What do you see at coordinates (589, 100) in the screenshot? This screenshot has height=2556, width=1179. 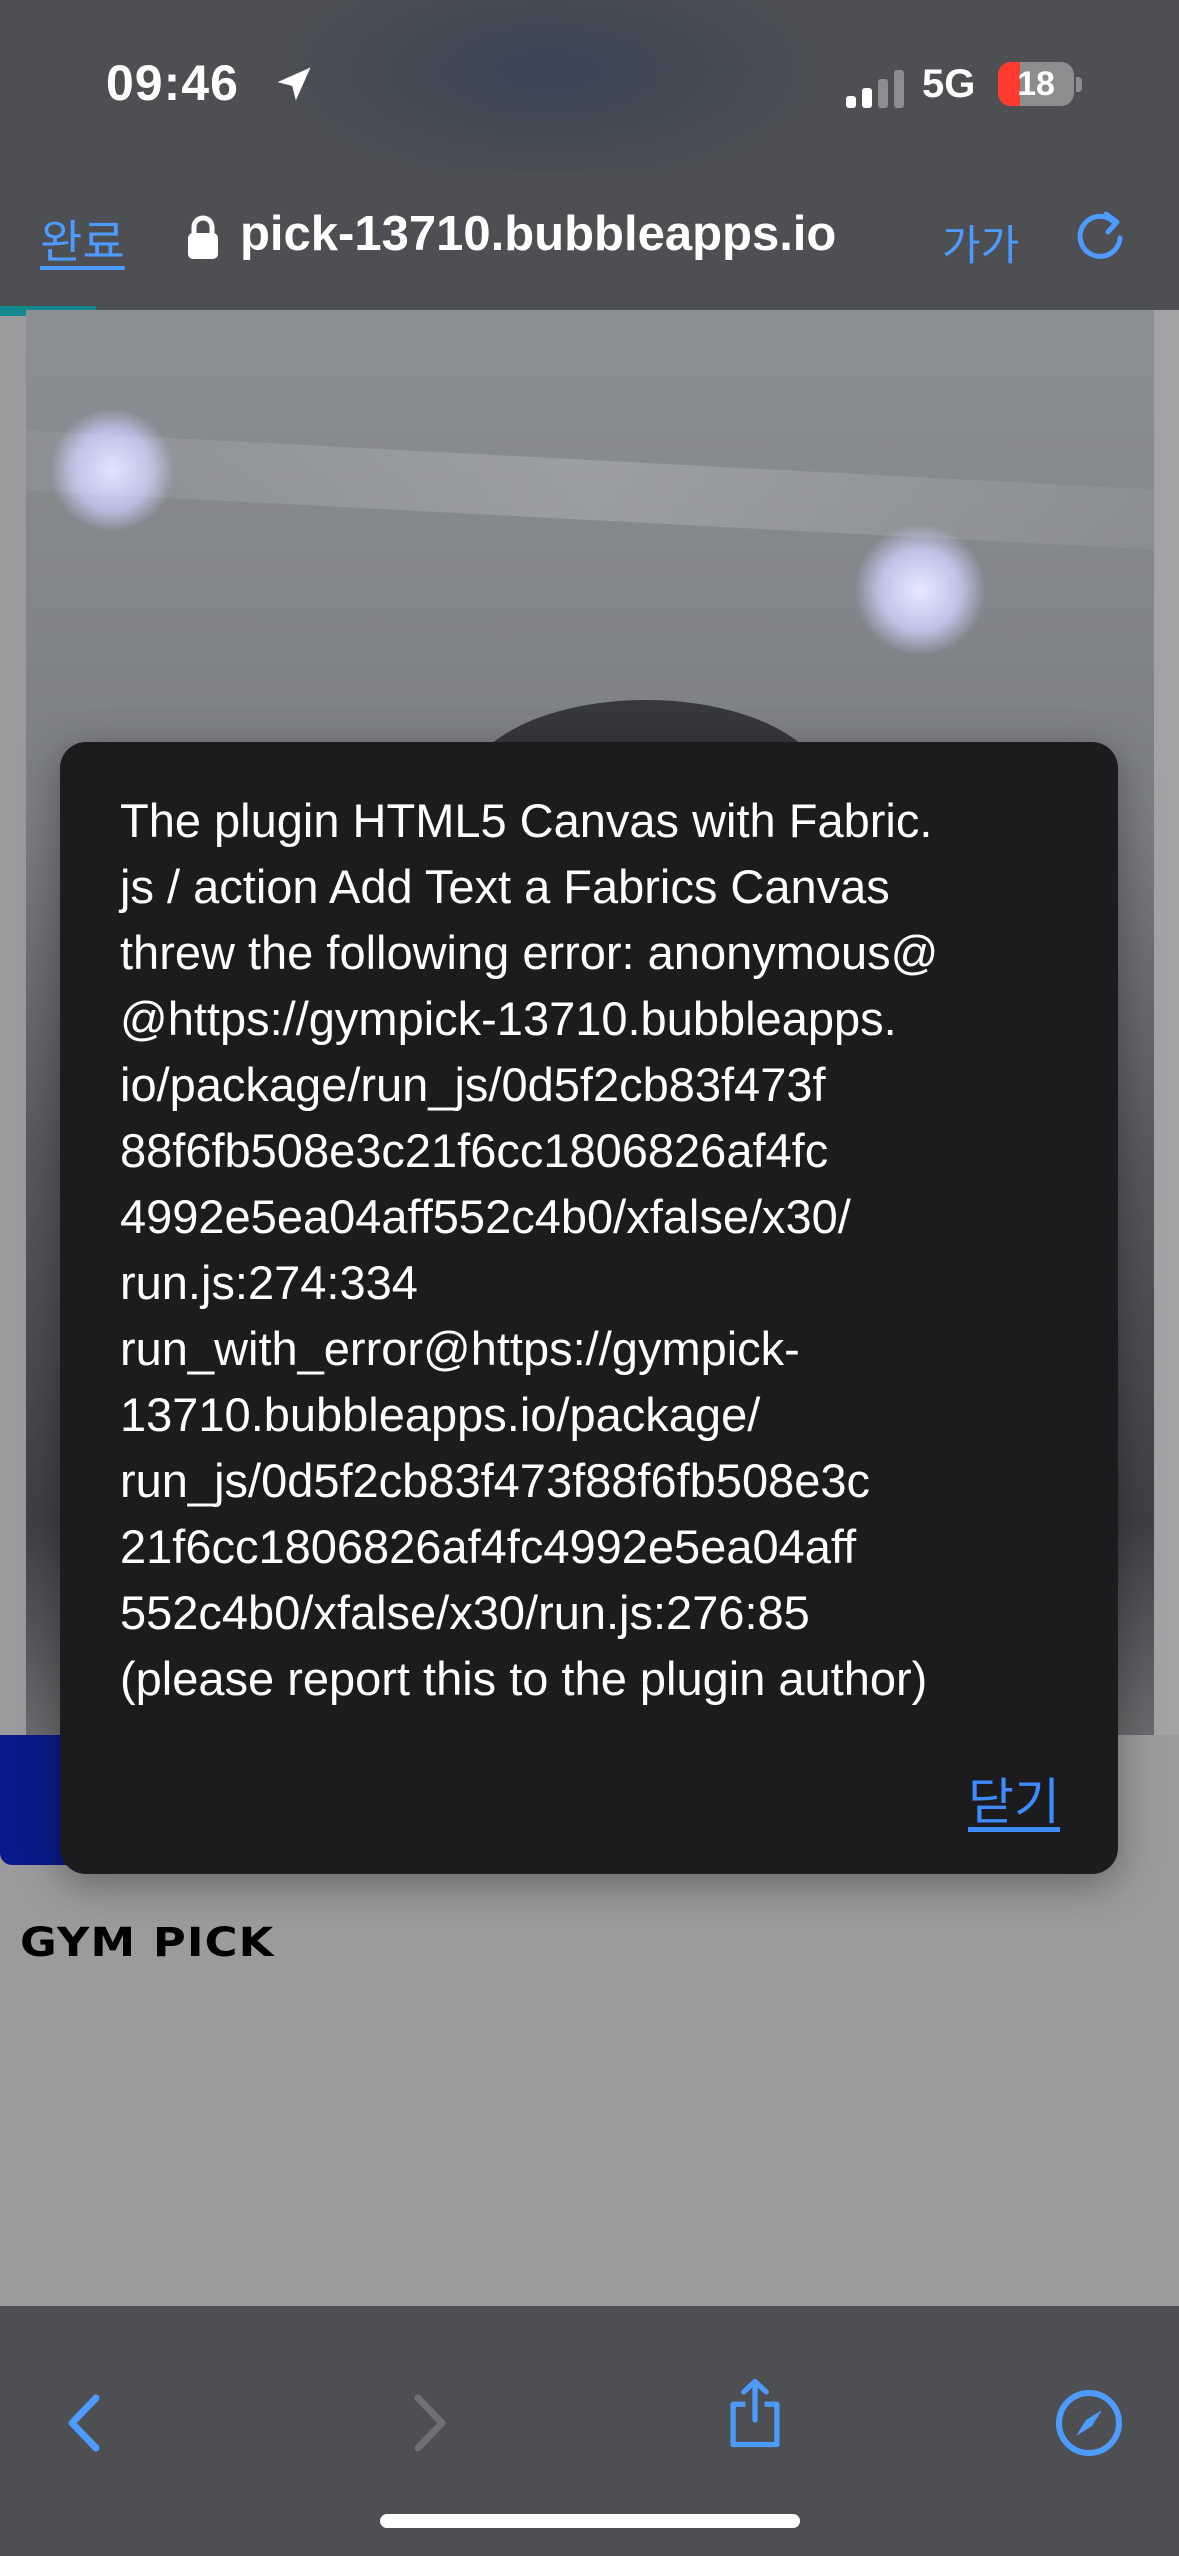 I see `status-bar: 09:46 5G 18` at bounding box center [589, 100].